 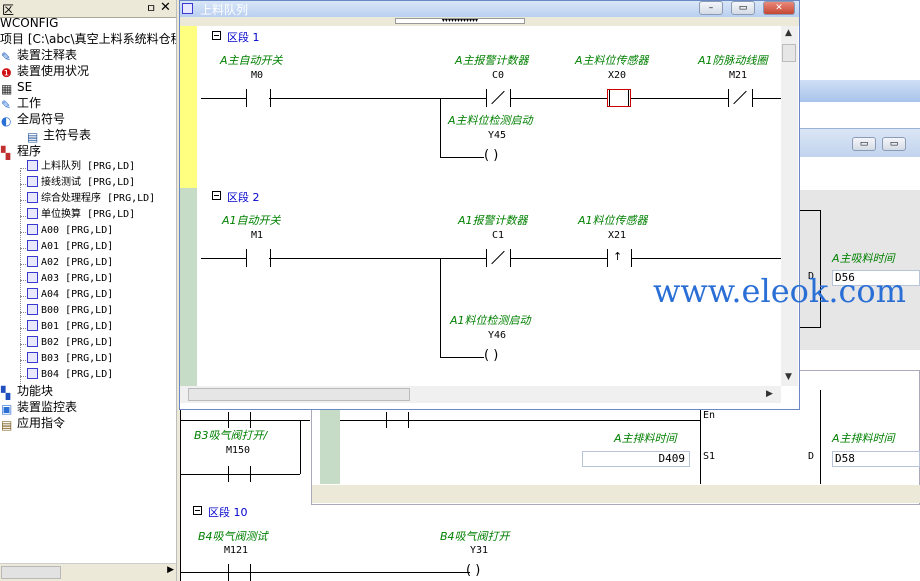 I want to click on tree-item: B01 [PRG,LD], so click(x=70, y=327).